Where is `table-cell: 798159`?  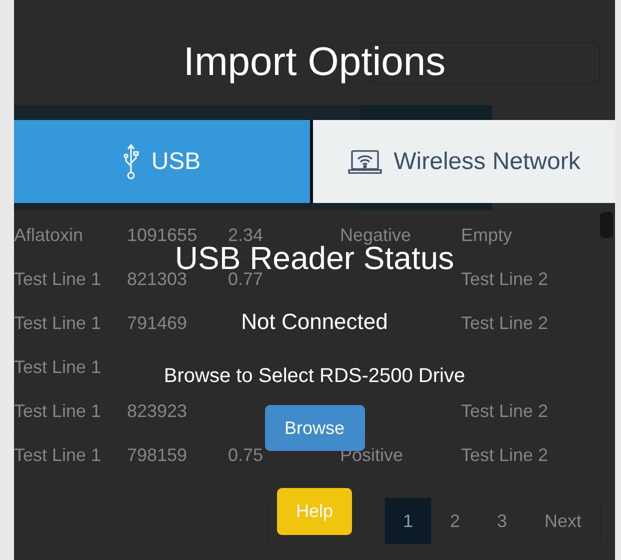 table-cell: 798159 is located at coordinates (157, 455).